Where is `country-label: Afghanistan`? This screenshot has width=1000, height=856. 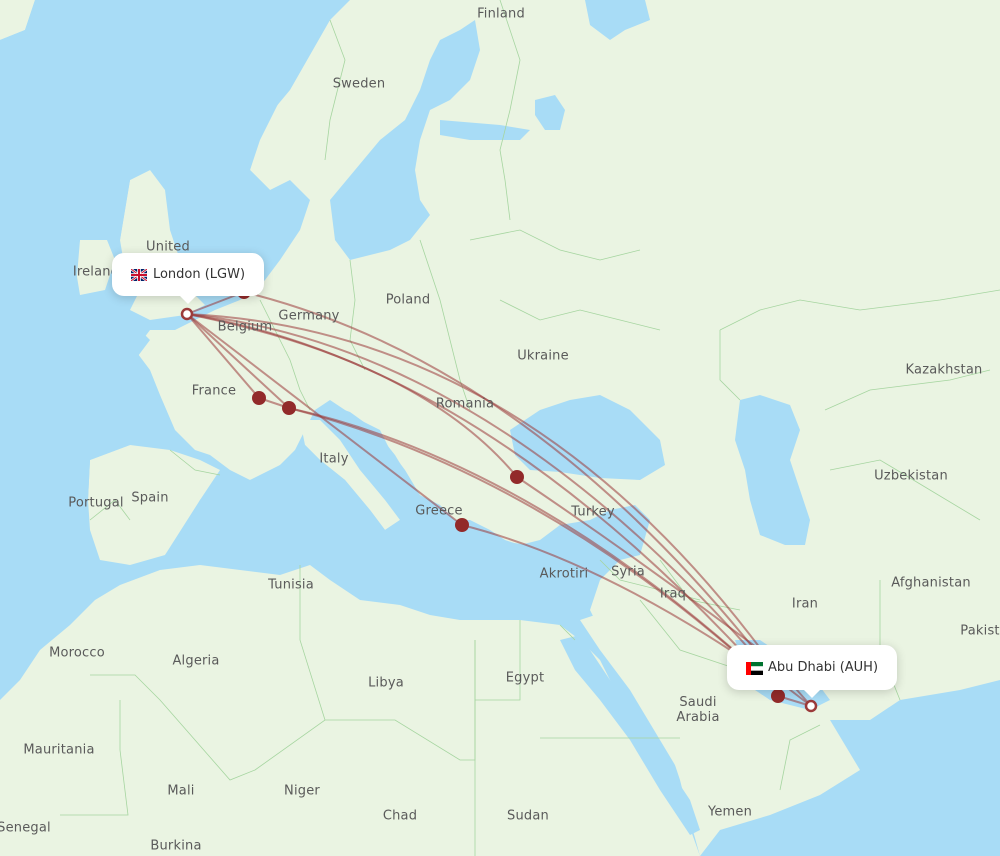
country-label: Afghanistan is located at coordinates (931, 583).